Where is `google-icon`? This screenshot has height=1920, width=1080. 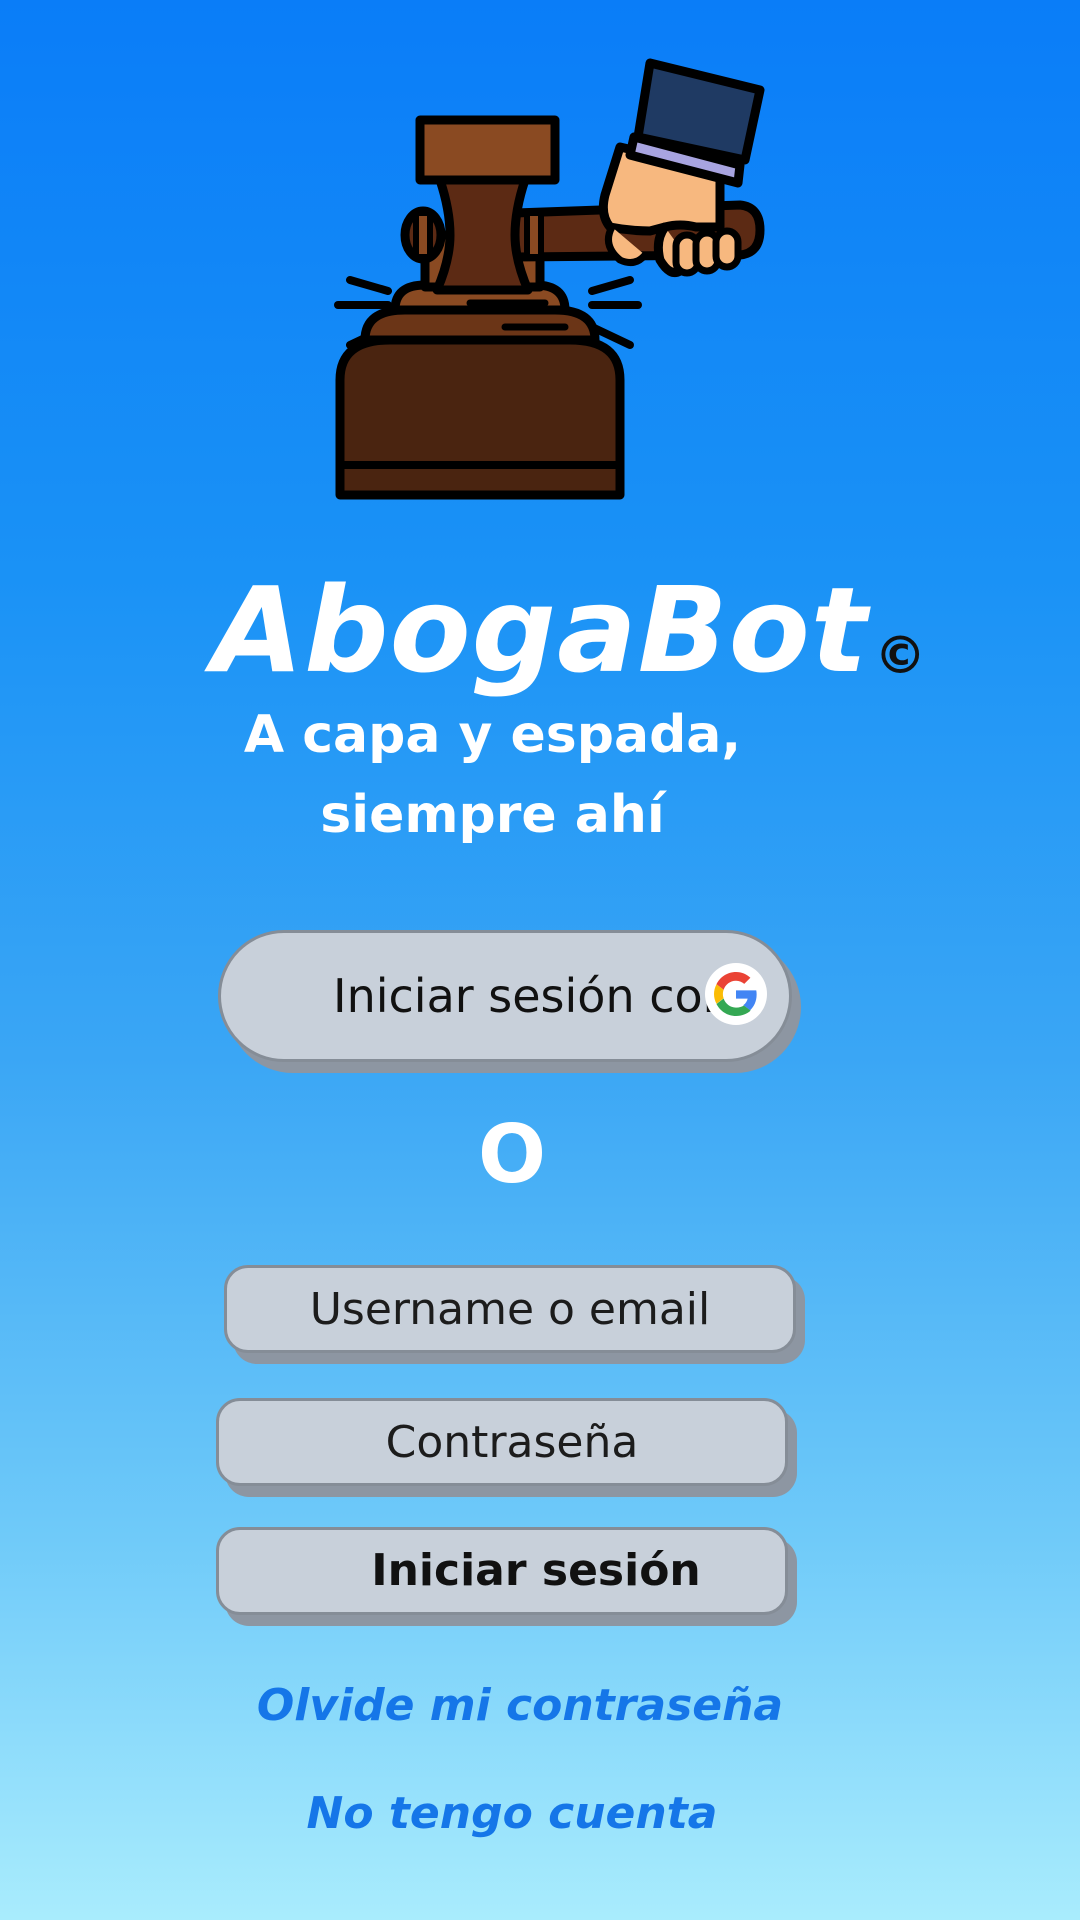 google-icon is located at coordinates (736, 994).